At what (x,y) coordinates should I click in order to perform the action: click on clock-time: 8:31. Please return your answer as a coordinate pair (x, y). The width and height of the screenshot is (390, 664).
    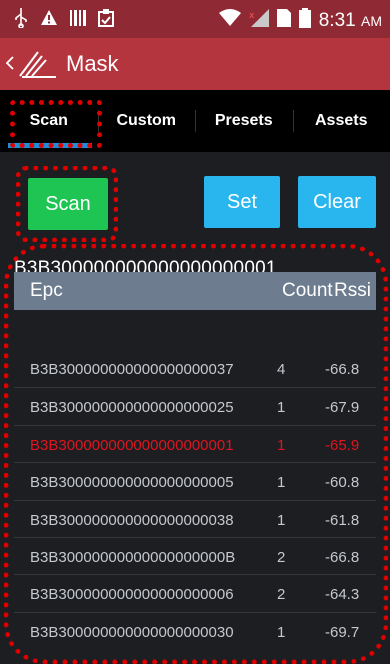
    Looking at the image, I should click on (337, 20).